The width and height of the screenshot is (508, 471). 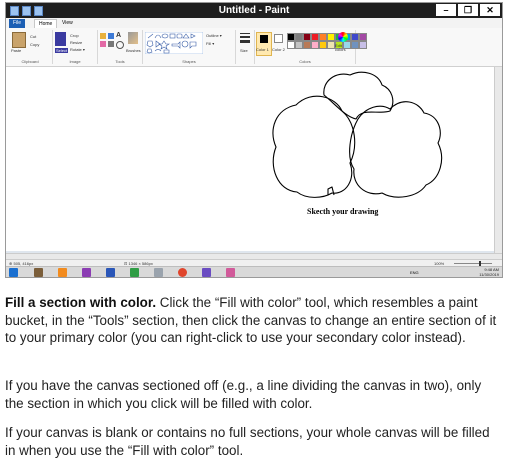 What do you see at coordinates (111, 44) in the screenshot?
I see `color-picker-icon` at bounding box center [111, 44].